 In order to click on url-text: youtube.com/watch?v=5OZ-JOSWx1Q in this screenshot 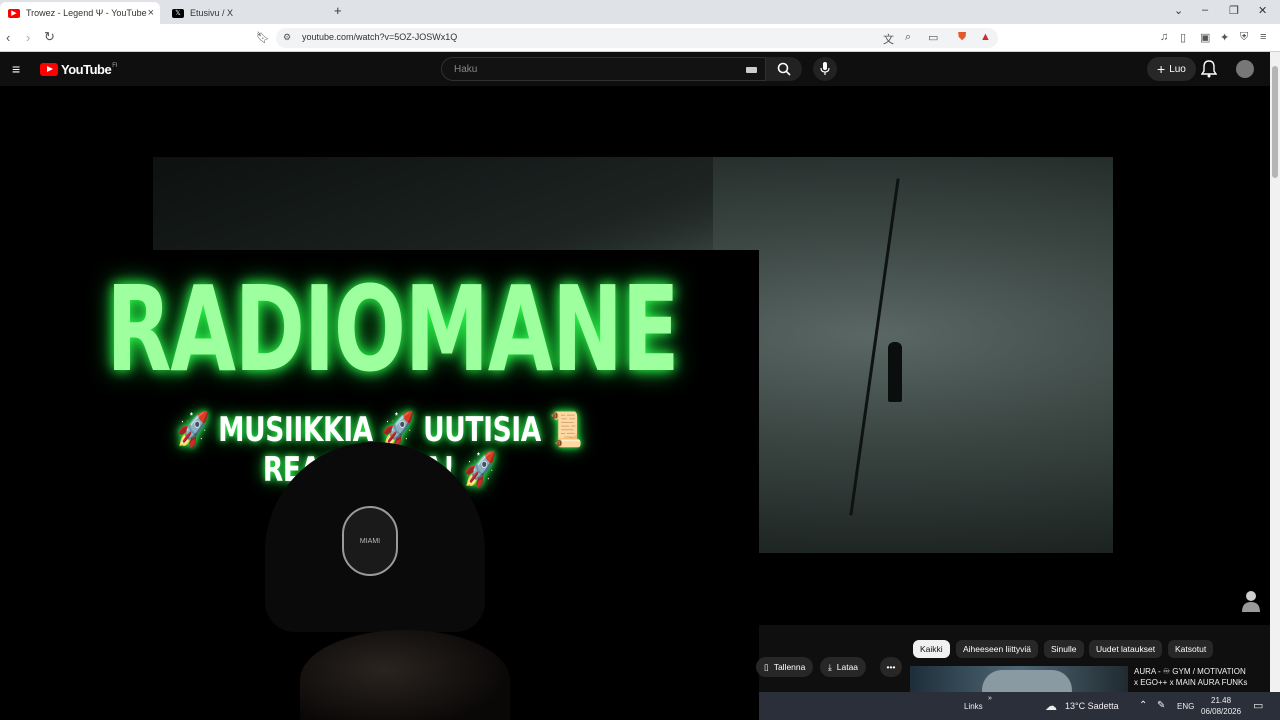, I will do `click(380, 37)`.